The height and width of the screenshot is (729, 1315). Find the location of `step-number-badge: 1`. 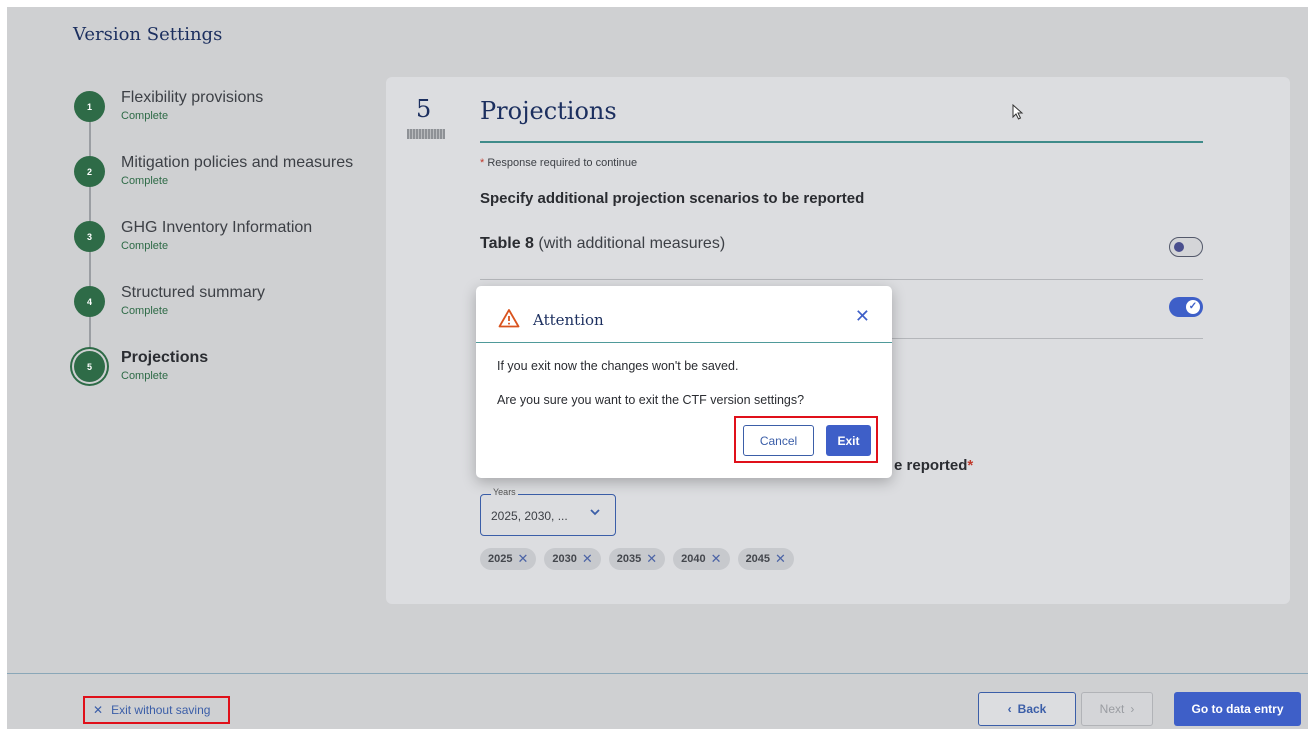

step-number-badge: 1 is located at coordinates (89, 106).